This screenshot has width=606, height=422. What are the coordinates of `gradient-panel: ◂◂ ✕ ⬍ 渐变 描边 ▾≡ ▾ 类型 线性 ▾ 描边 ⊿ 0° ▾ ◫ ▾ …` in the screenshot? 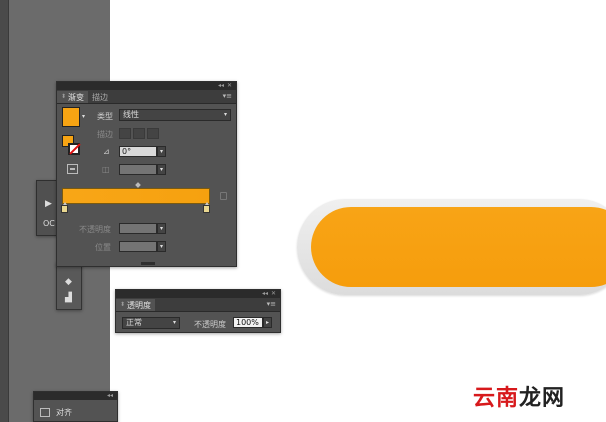 It's located at (146, 174).